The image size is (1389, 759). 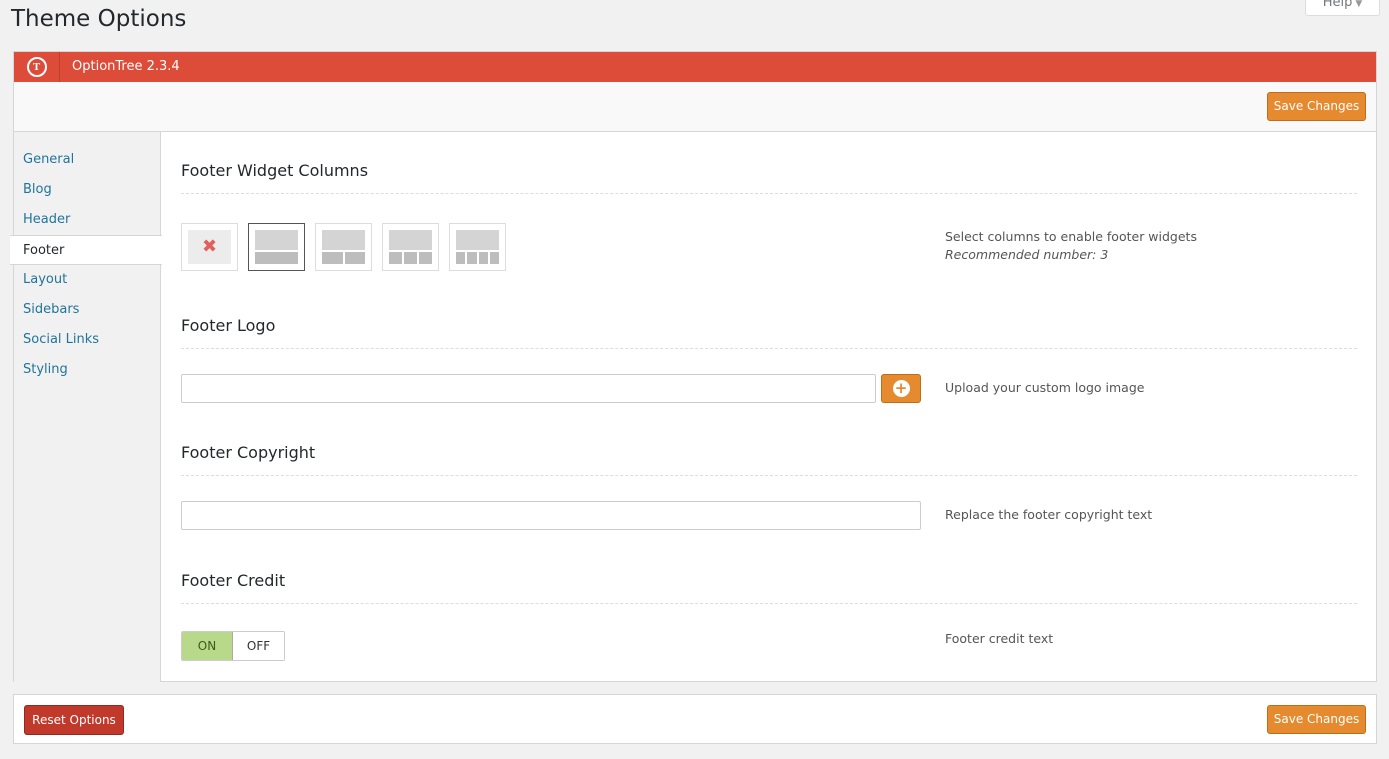 I want to click on toggle-off-button: OFF, so click(x=258, y=646).